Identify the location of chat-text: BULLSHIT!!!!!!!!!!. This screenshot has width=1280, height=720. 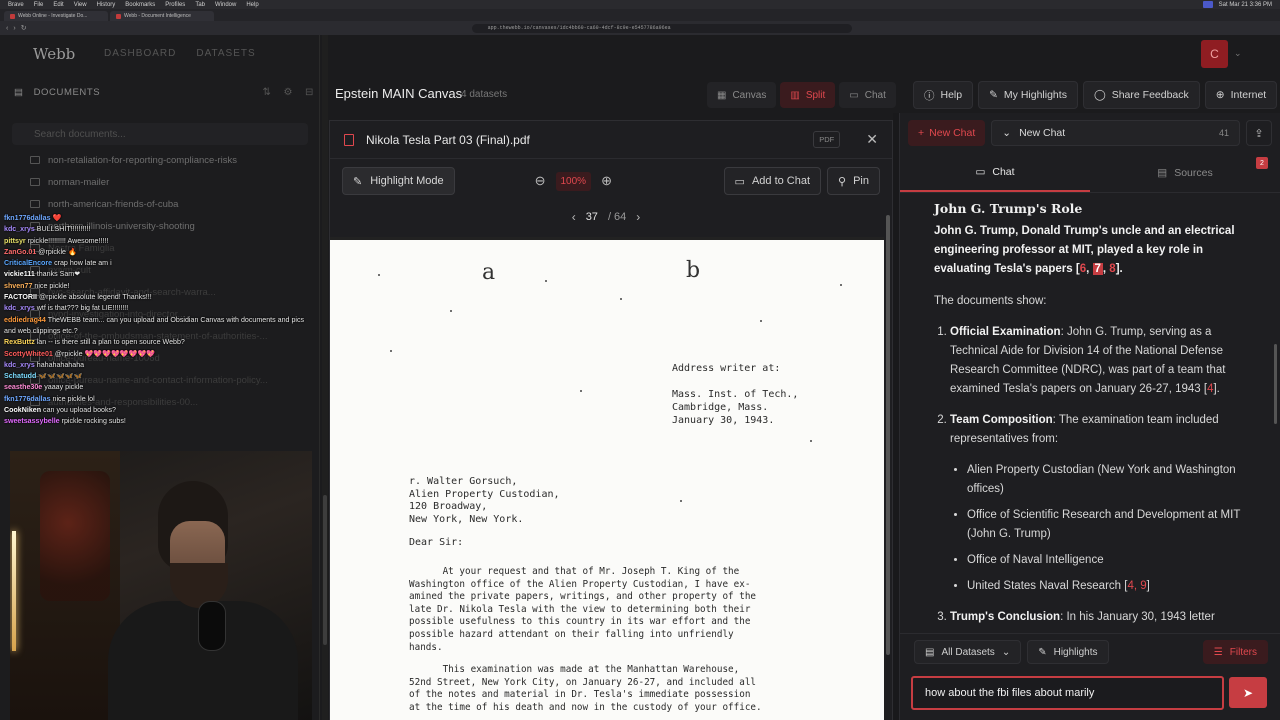
(63, 229).